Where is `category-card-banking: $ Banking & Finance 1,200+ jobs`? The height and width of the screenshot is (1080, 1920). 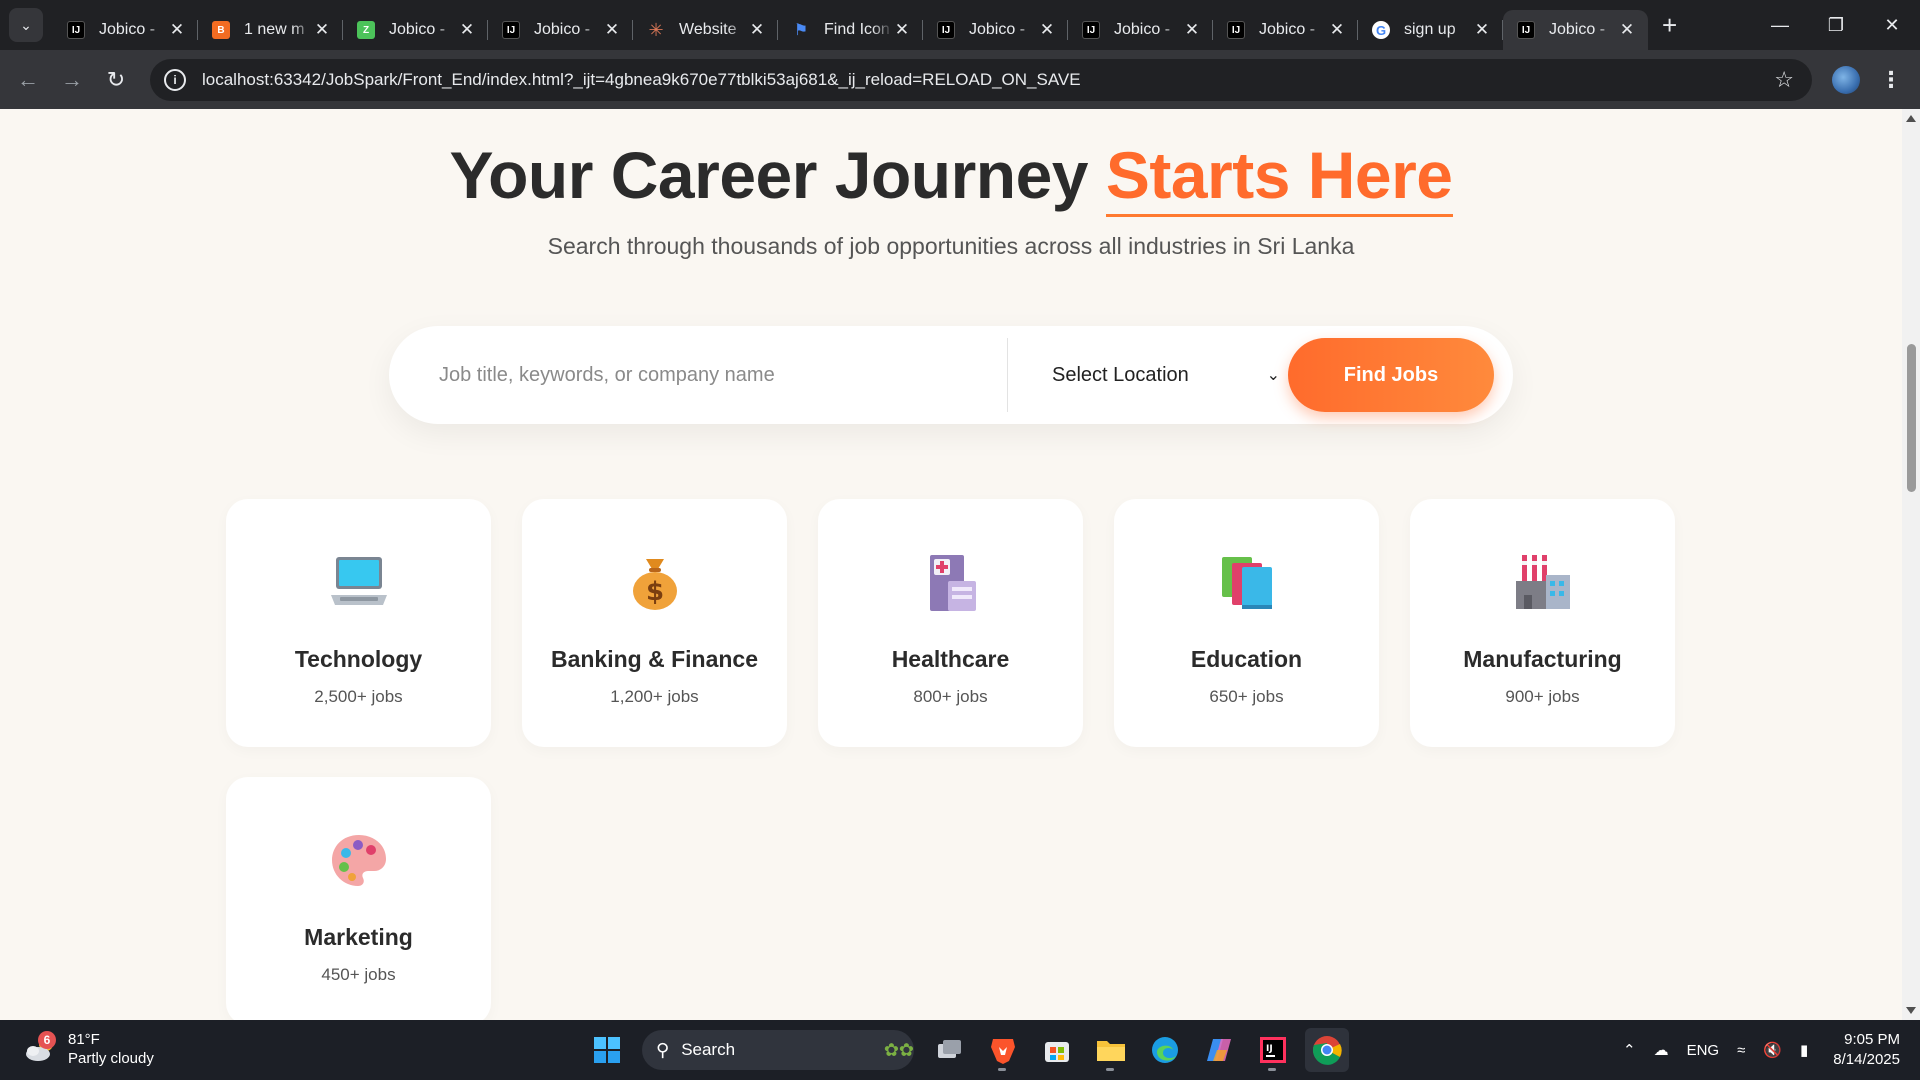 category-card-banking: $ Banking & Finance 1,200+ jobs is located at coordinates (654, 623).